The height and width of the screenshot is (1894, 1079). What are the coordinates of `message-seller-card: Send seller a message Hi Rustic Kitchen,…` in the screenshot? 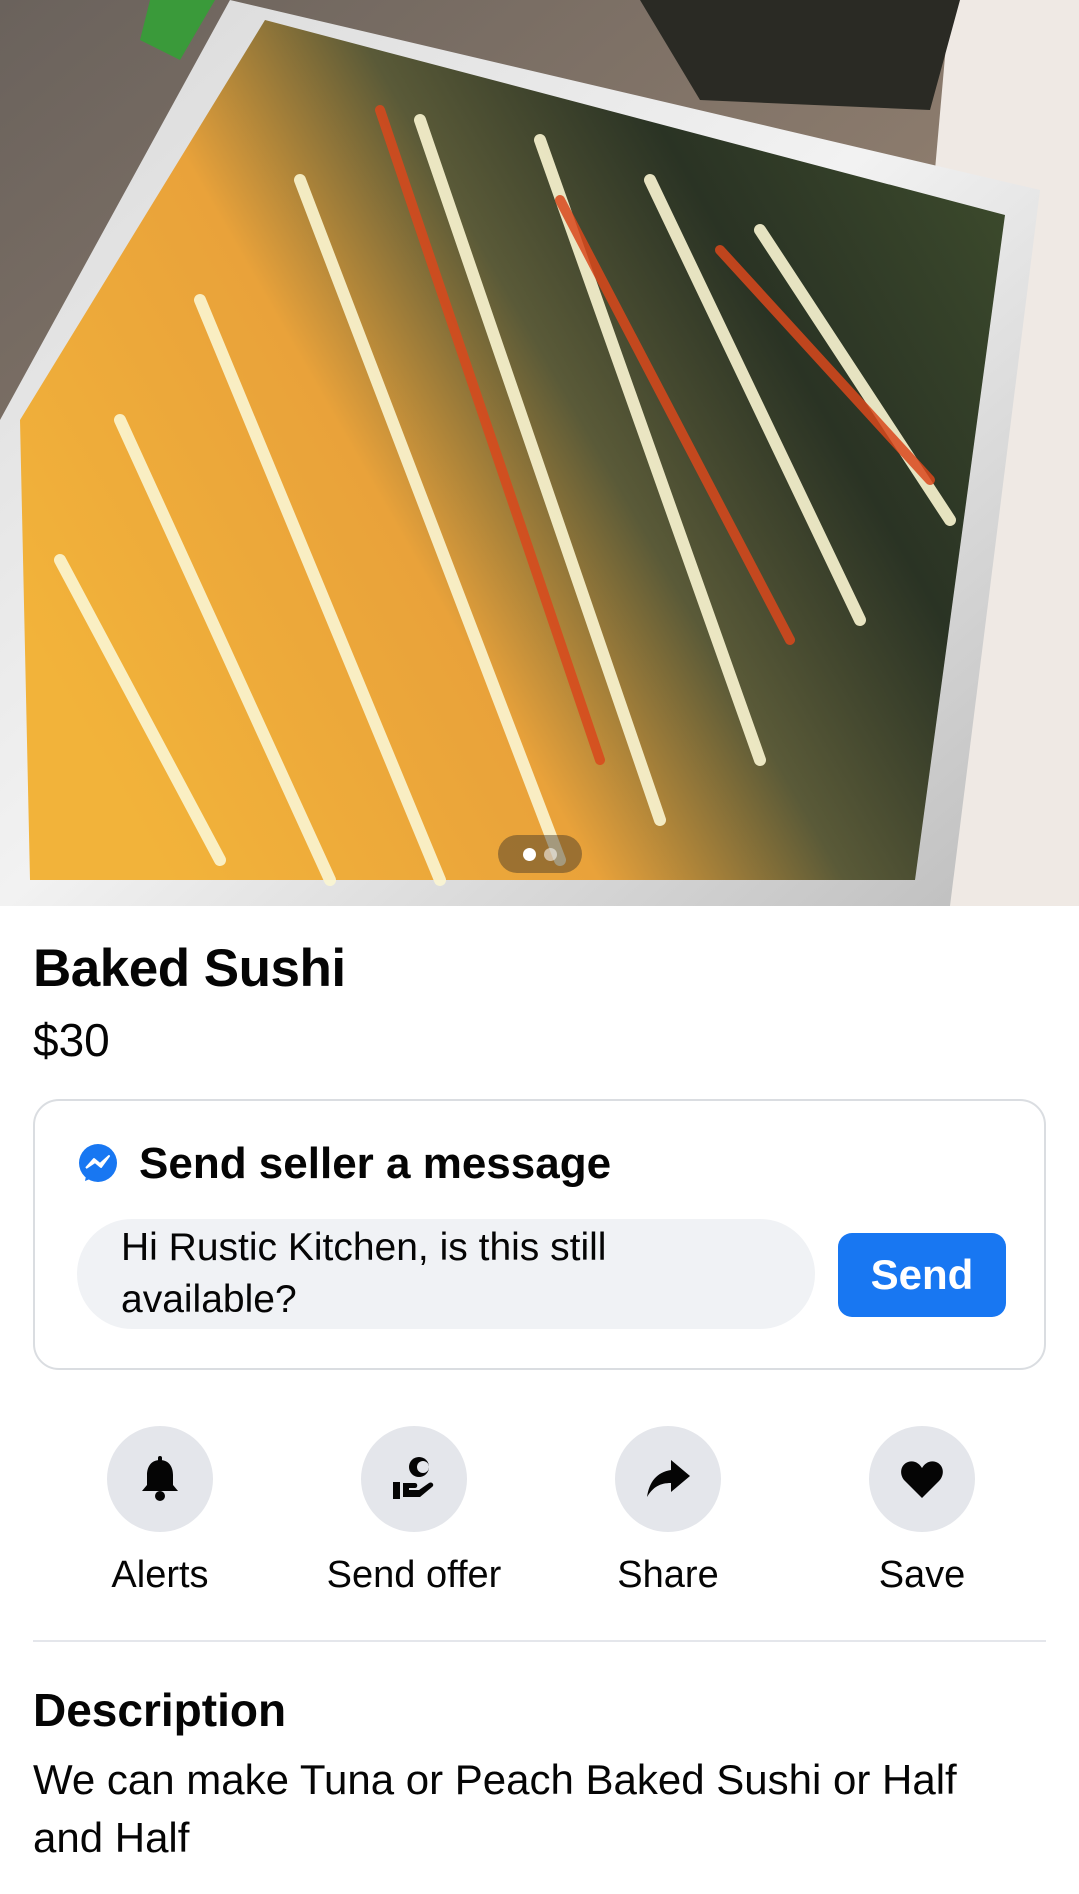 It's located at (539, 1234).